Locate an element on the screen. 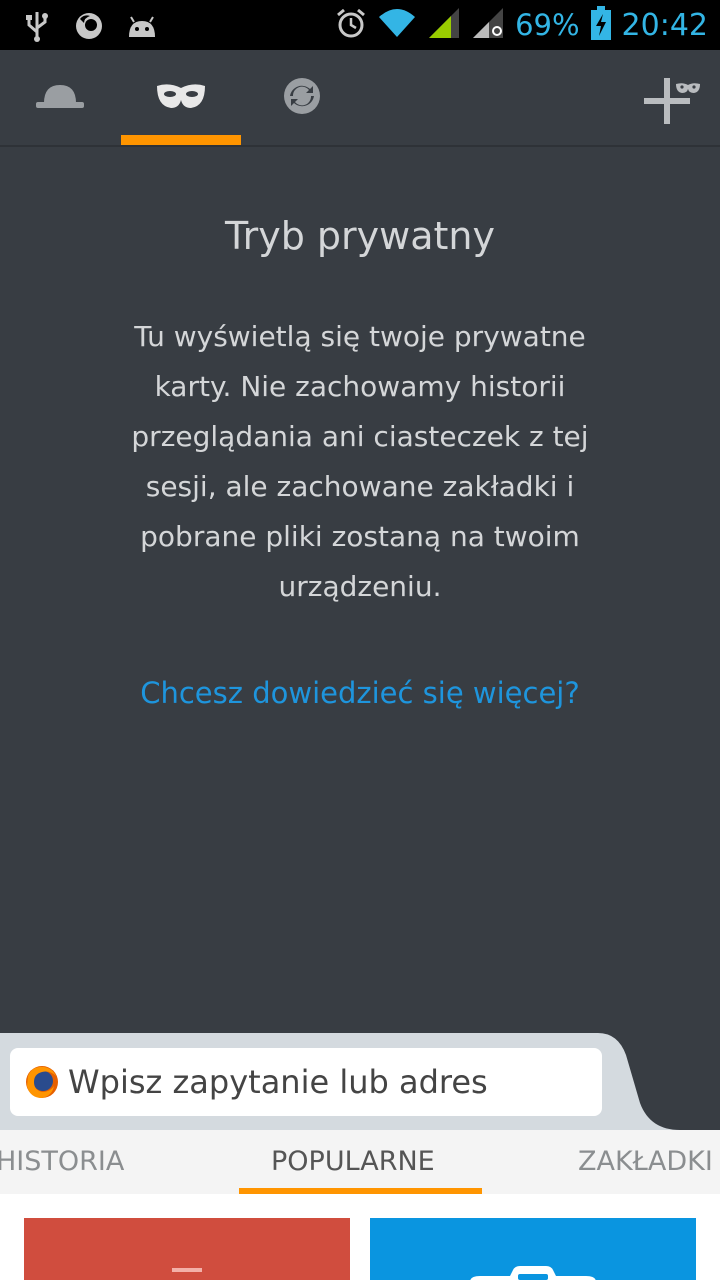 Image resolution: width=720 pixels, height=1280 pixels. tab-history: HISTORIA is located at coordinates (62, 1161).